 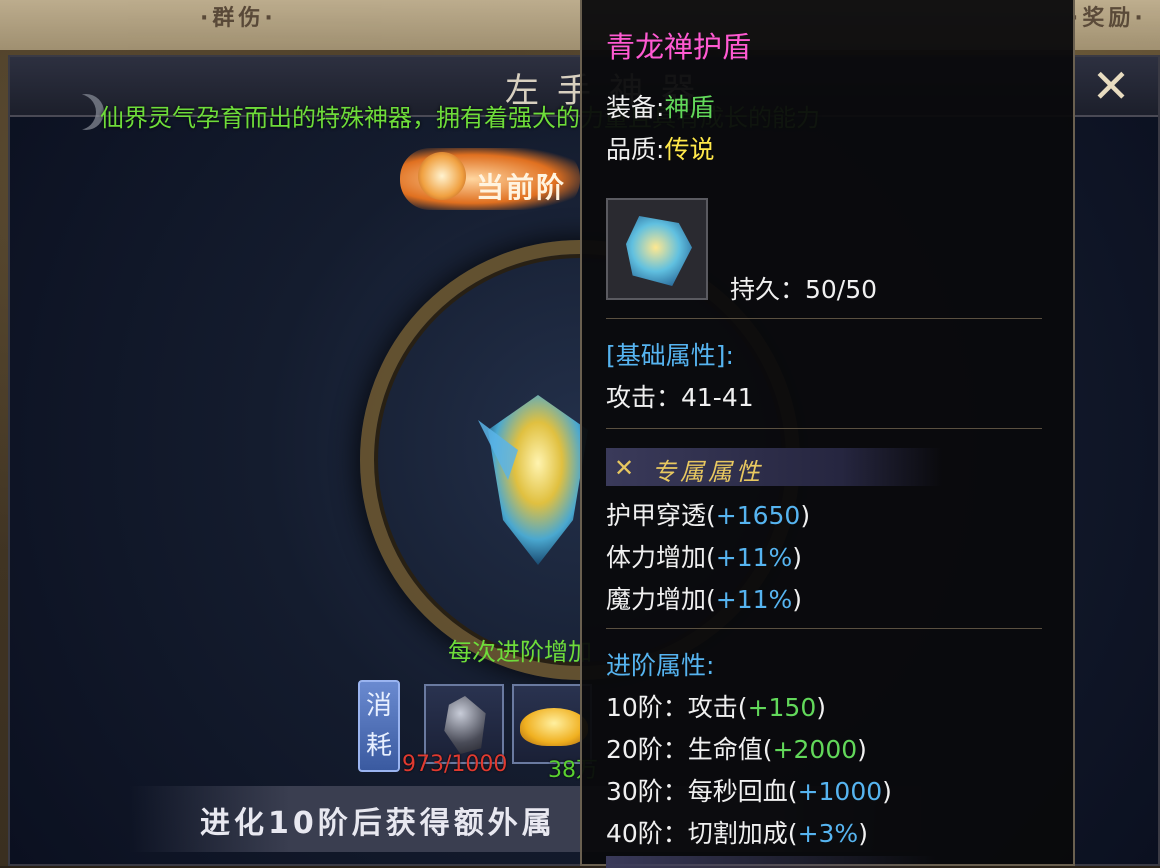 I want to click on item-icon-box, so click(x=657, y=249).